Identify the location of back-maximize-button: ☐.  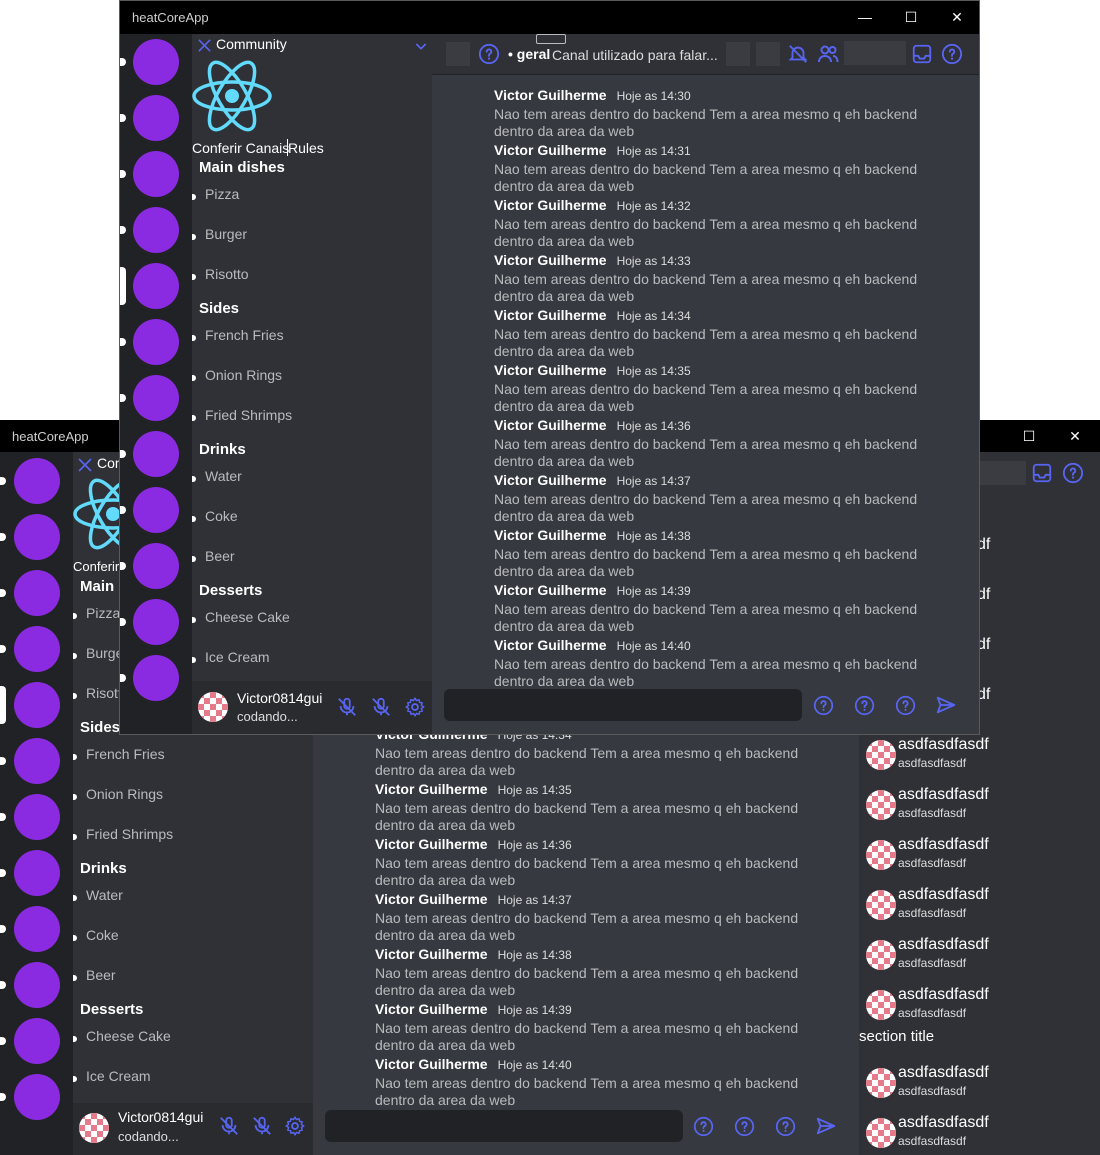
(1029, 436).